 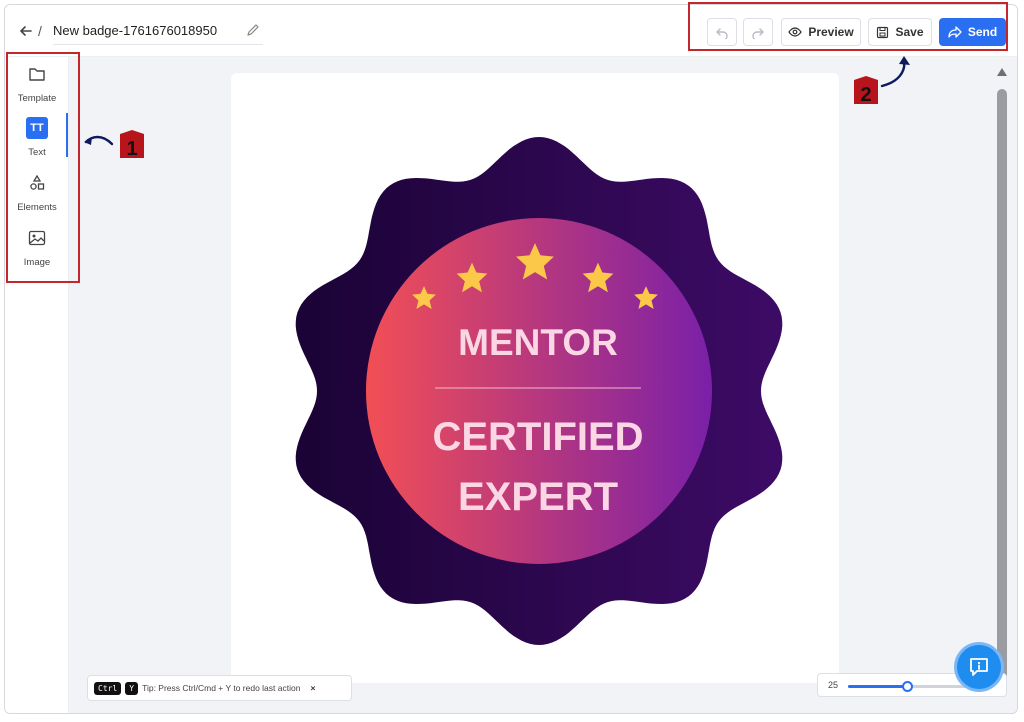 What do you see at coordinates (108, 688) in the screenshot?
I see `key-ctrl: Ctrl` at bounding box center [108, 688].